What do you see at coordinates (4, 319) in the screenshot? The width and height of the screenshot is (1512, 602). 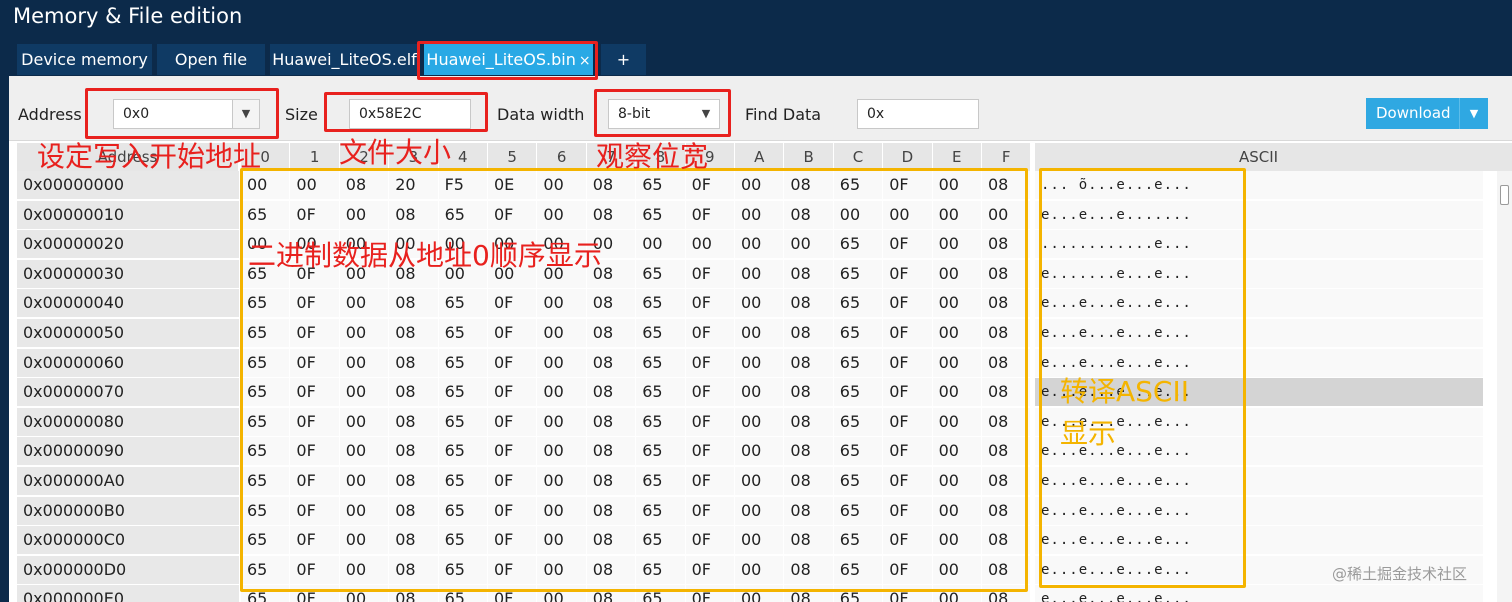 I see `window-left-edge` at bounding box center [4, 319].